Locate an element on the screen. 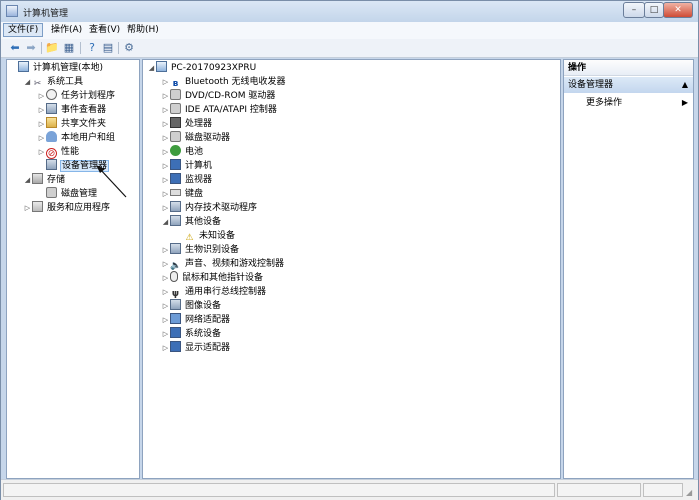  device-biometric: ▷ 生物识别设备 is located at coordinates (200, 250).